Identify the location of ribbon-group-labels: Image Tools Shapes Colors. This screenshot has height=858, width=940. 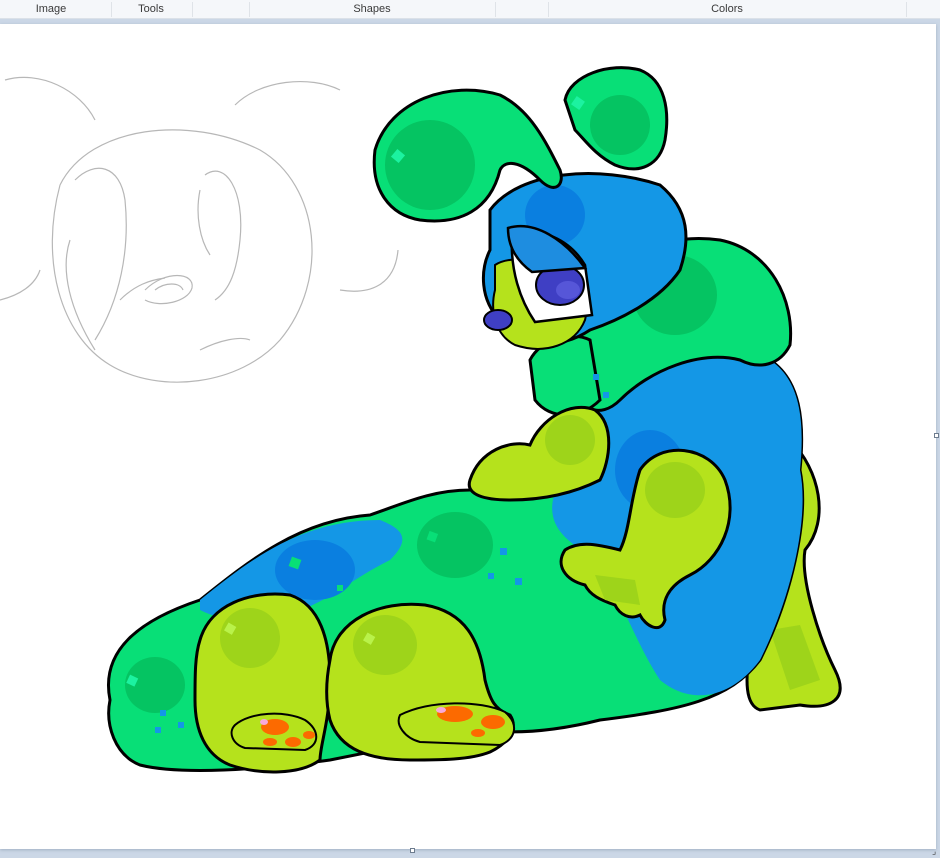
(470, 9).